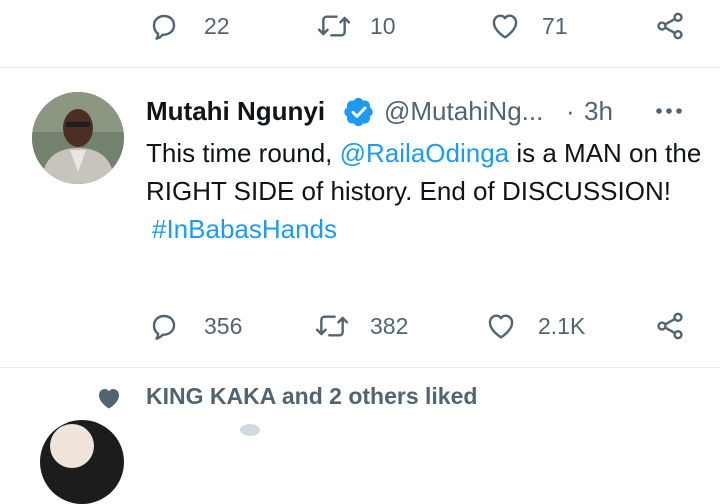 Image resolution: width=720 pixels, height=504 pixels. I want to click on author-display-name: Mutahi Ngunyi, so click(235, 111).